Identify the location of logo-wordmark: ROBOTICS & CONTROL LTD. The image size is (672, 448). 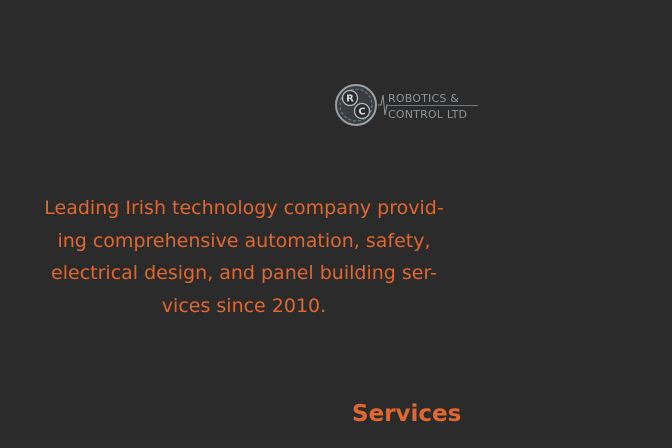
(427, 107).